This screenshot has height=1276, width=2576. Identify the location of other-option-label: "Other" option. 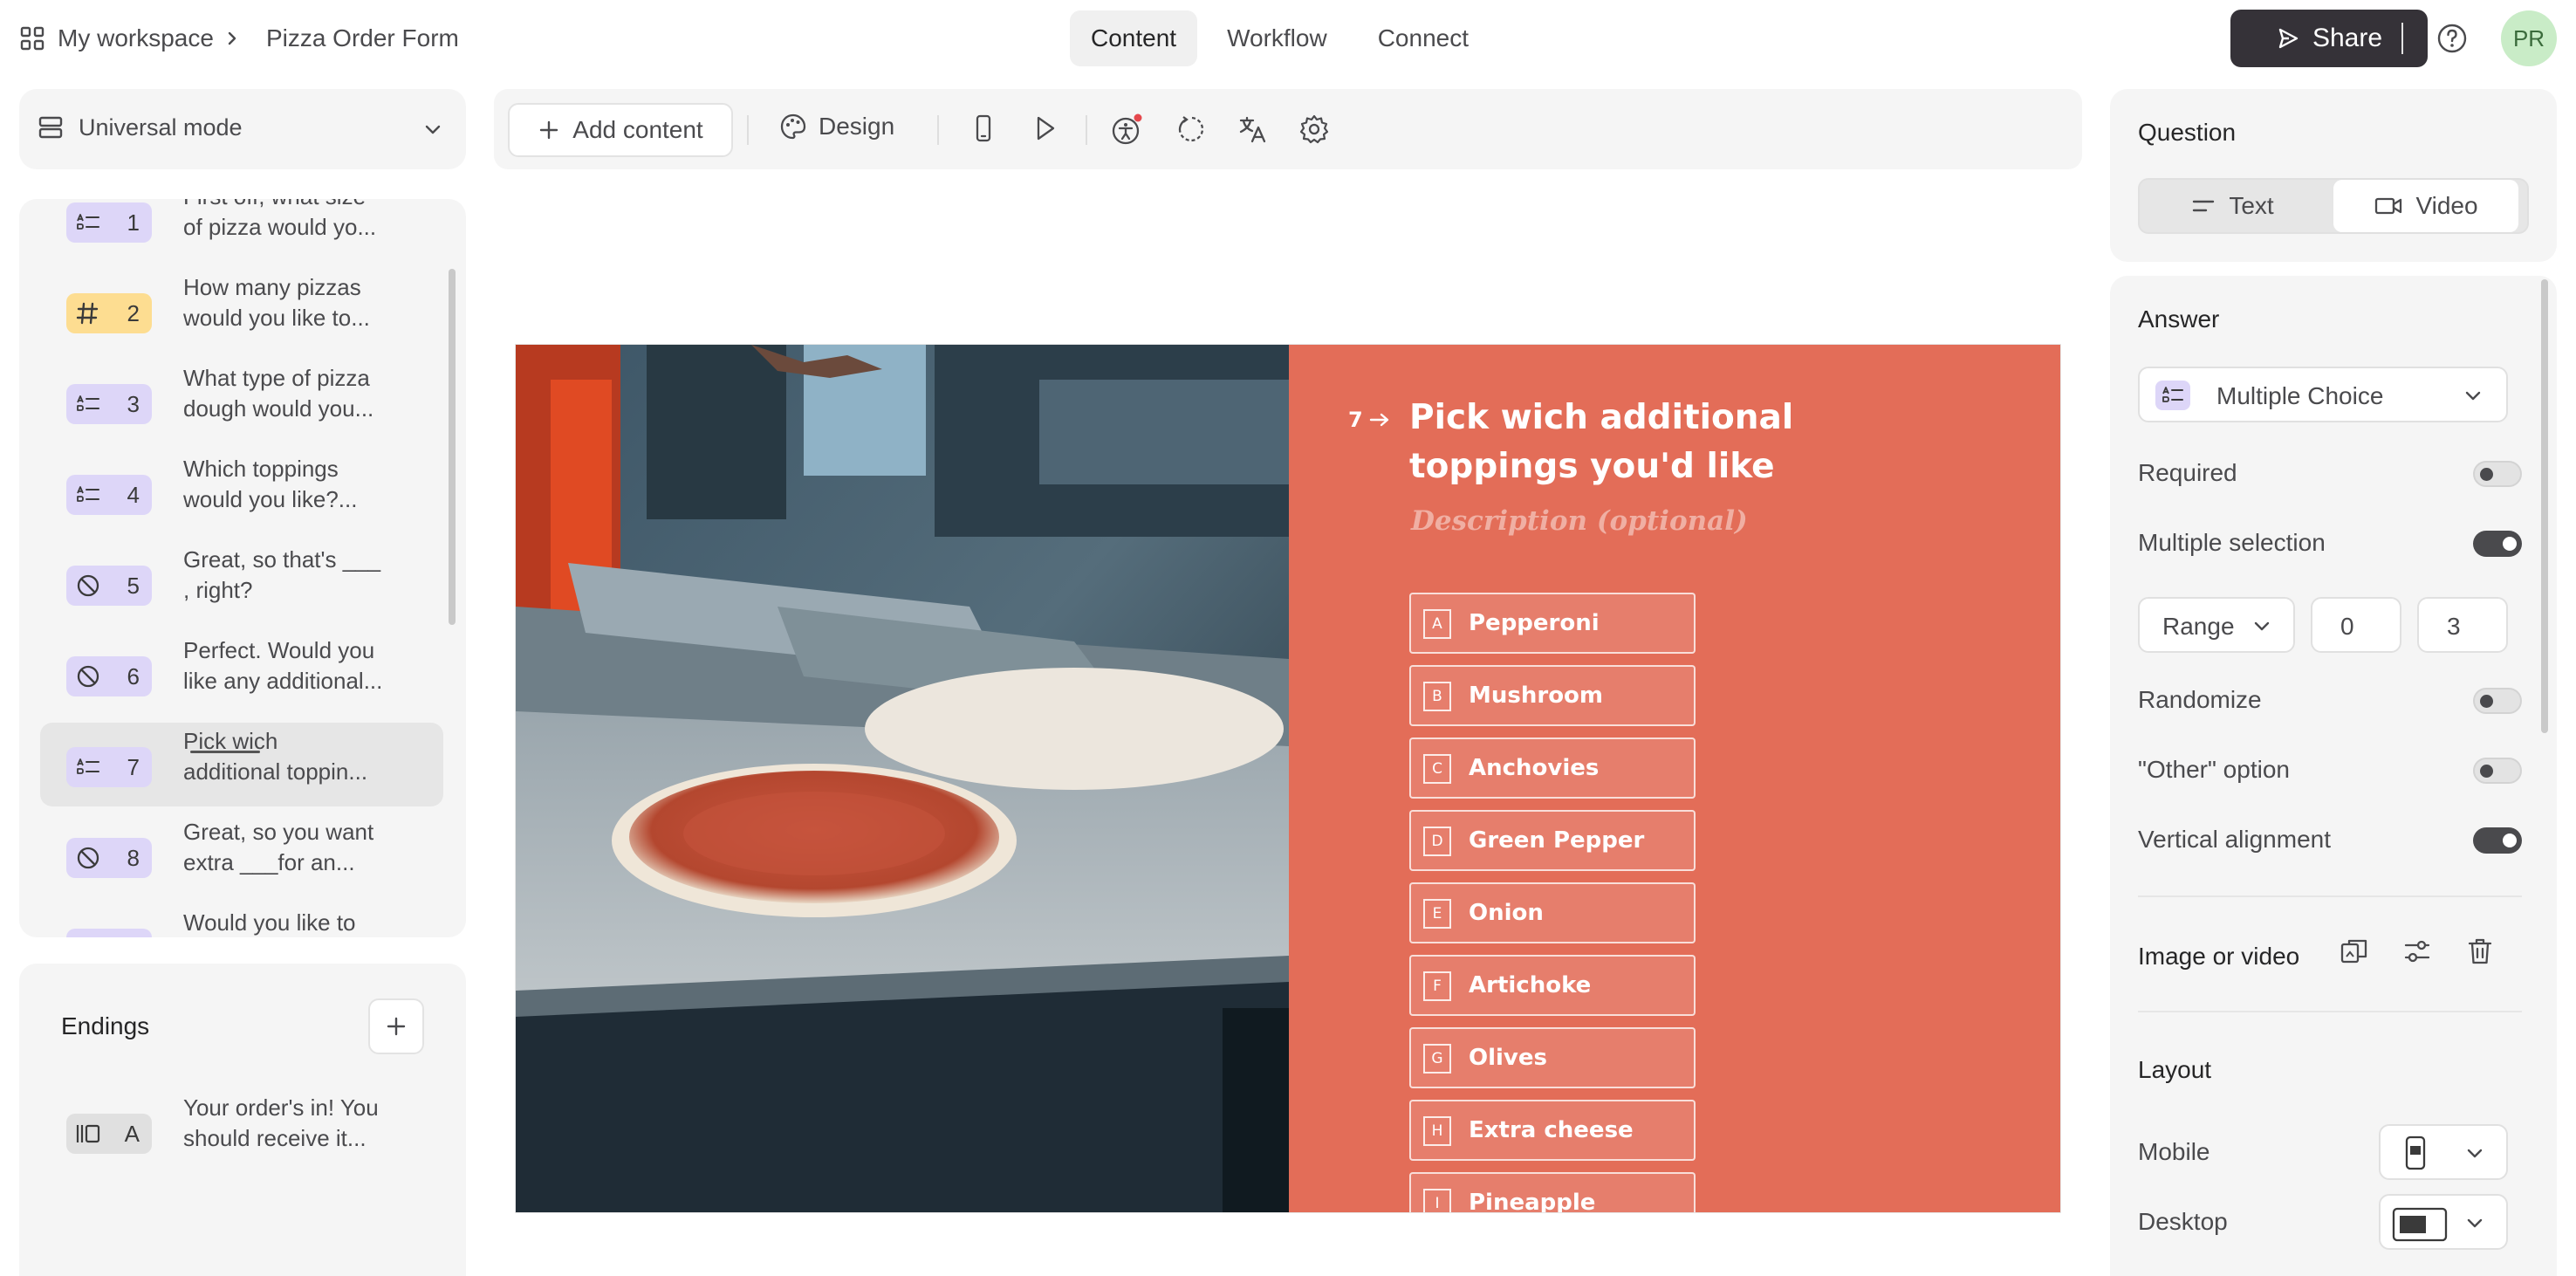
(2214, 769).